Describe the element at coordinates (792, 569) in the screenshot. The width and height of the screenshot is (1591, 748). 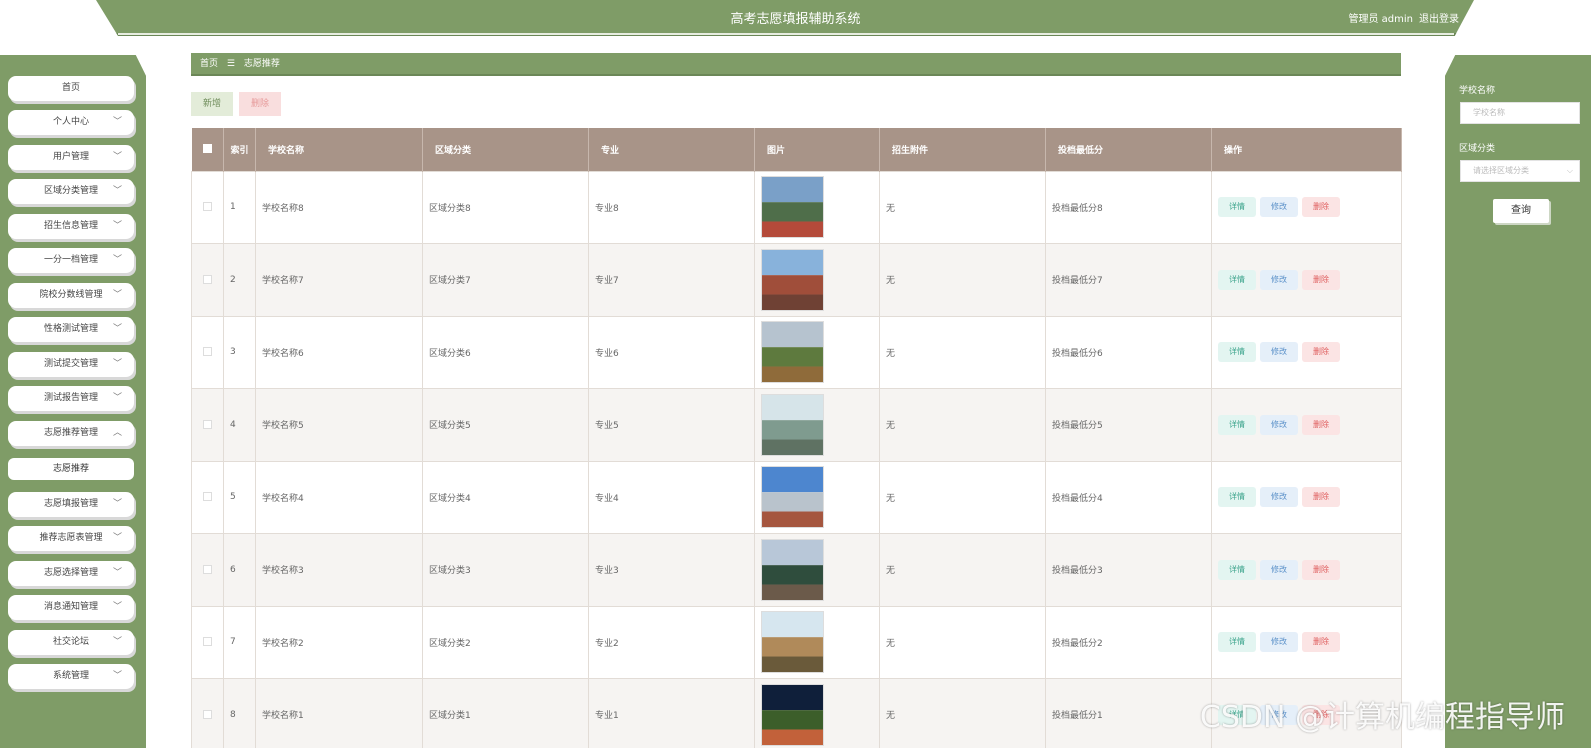
I see `campus-building-photo` at that location.